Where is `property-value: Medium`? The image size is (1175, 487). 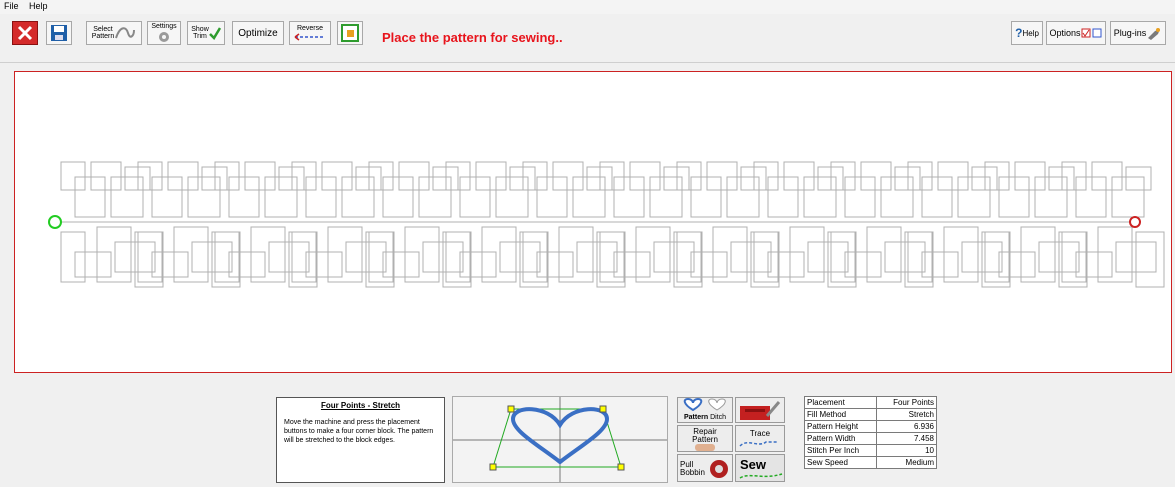 property-value: Medium is located at coordinates (906, 462).